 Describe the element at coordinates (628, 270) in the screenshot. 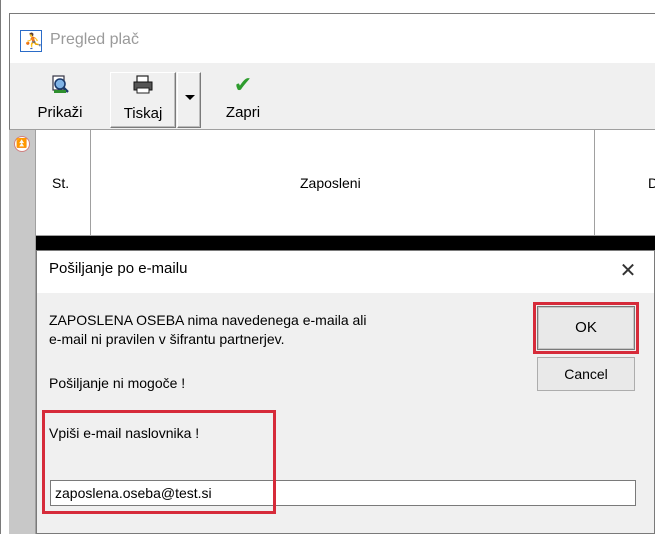

I see `close-icon: ✕` at that location.